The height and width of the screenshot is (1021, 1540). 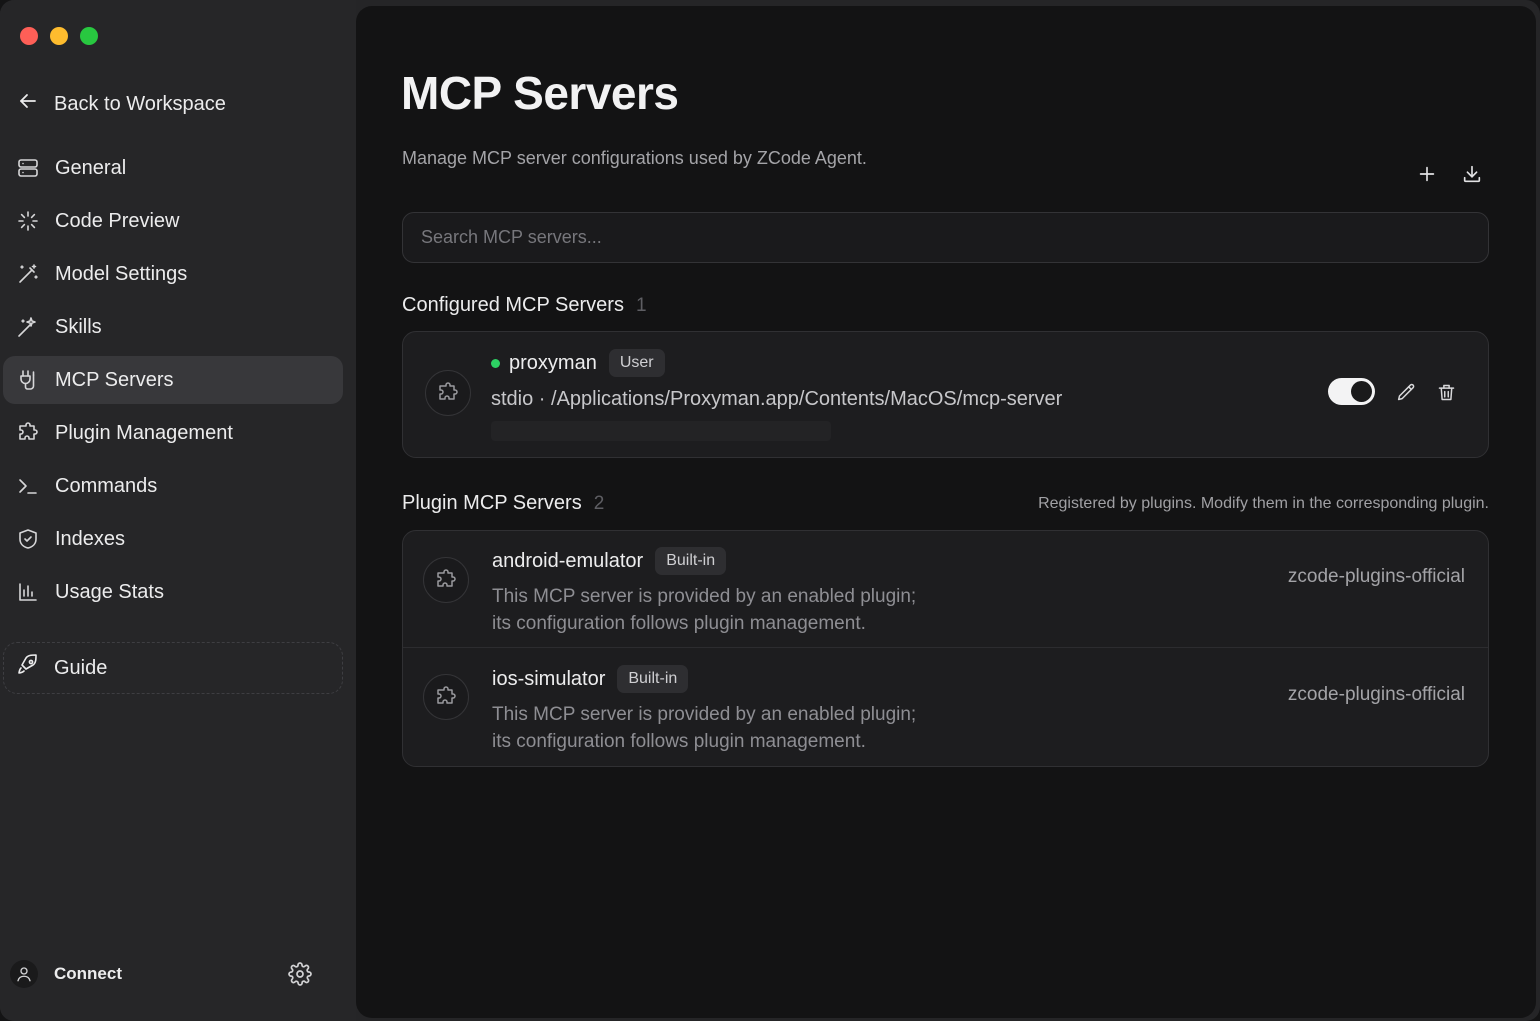 I want to click on server-name: android-emulator, so click(x=568, y=560).